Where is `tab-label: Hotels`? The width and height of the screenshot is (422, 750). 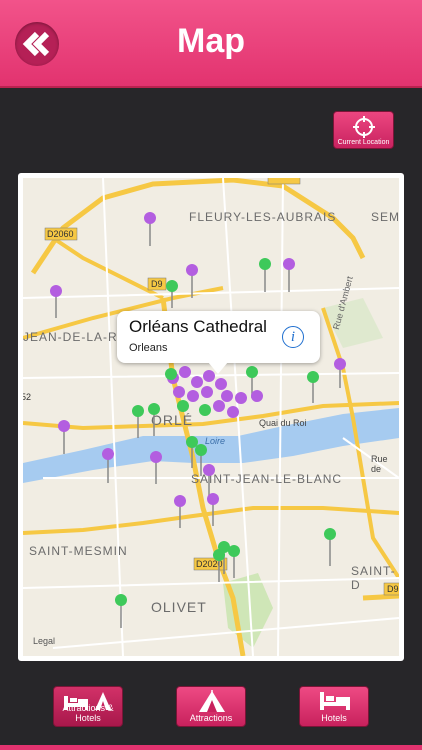
tab-label: Hotels is located at coordinates (334, 718).